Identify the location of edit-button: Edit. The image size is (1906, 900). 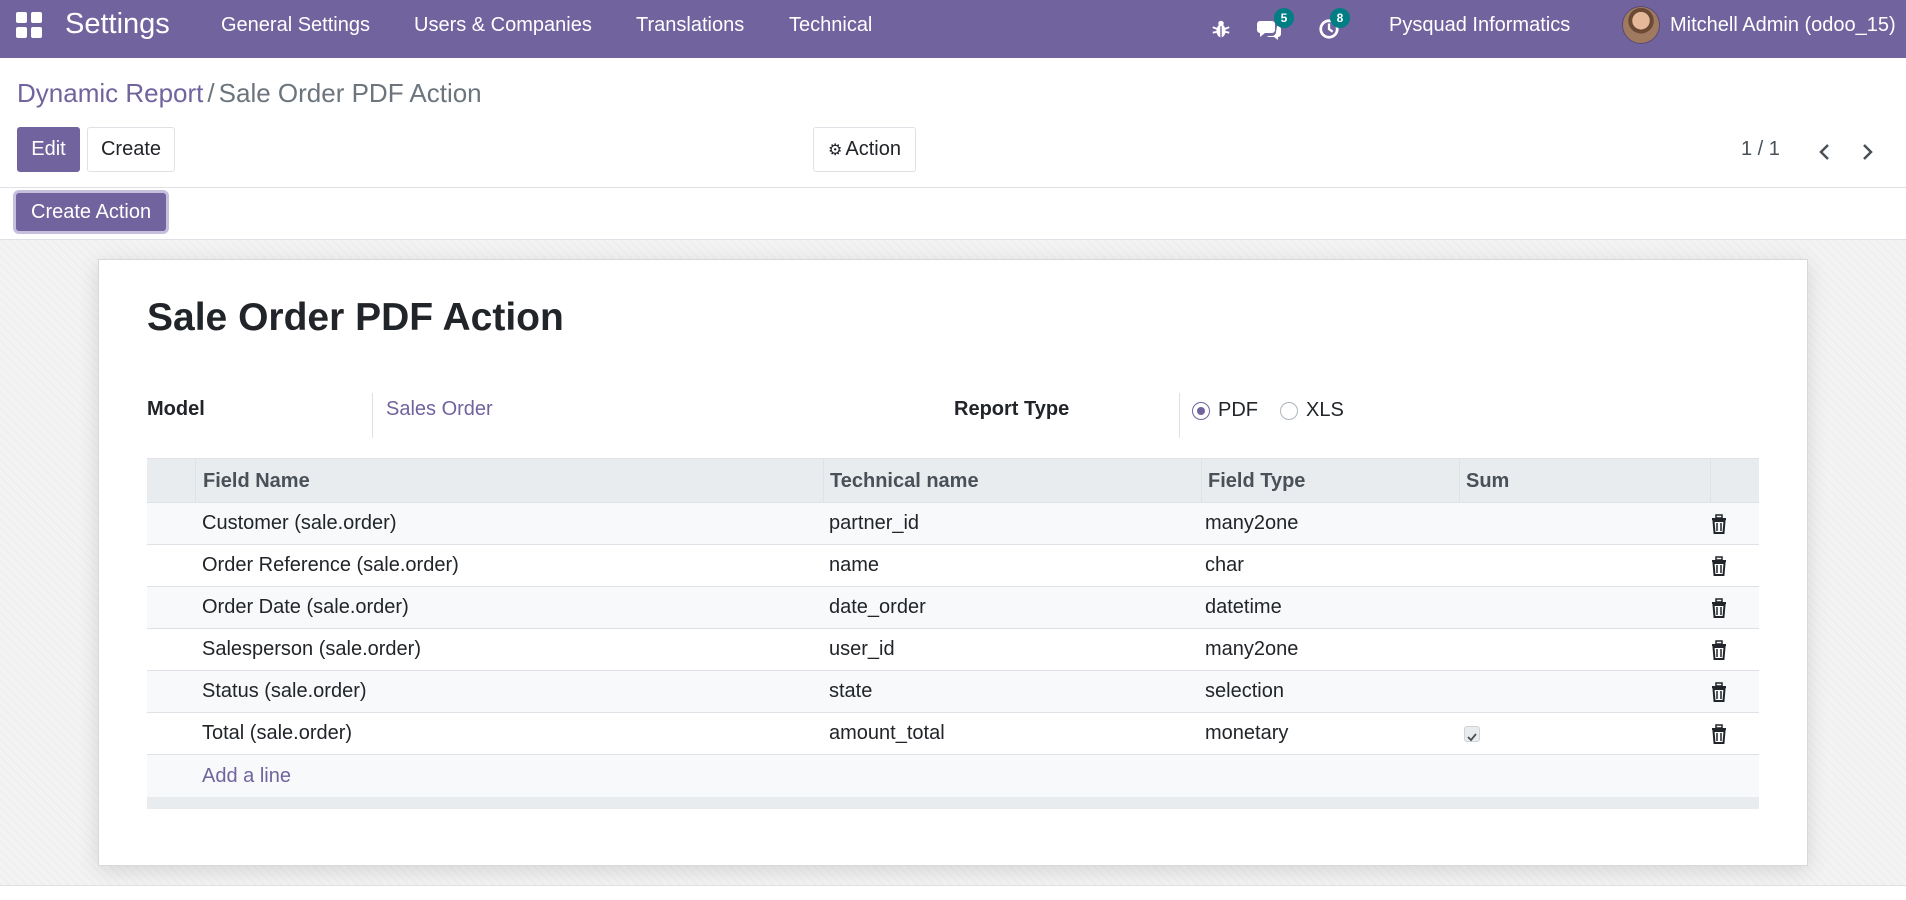
(48, 149).